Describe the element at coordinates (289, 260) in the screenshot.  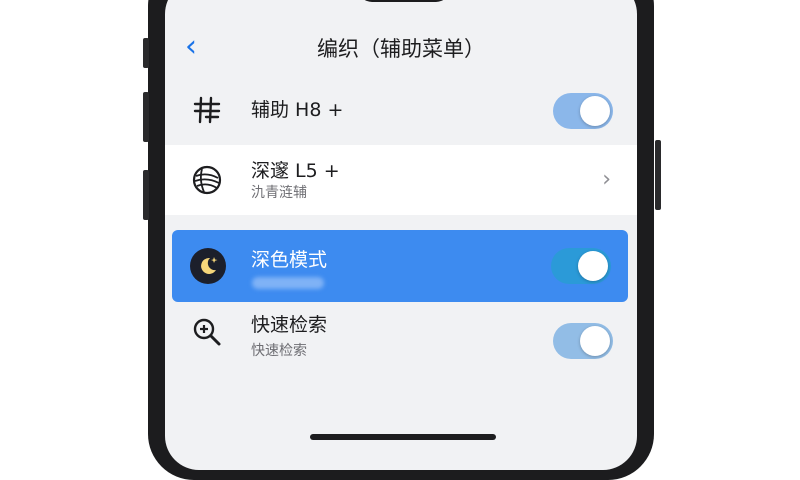
I see `list-item-label: 深色模式` at that location.